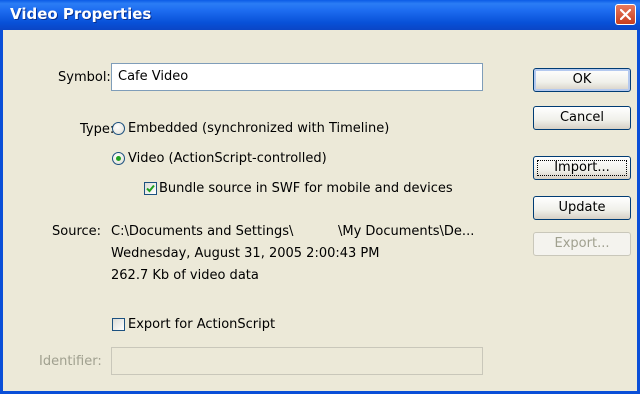 The width and height of the screenshot is (640, 394). What do you see at coordinates (582, 118) in the screenshot?
I see `cancel-button: Cancel` at bounding box center [582, 118].